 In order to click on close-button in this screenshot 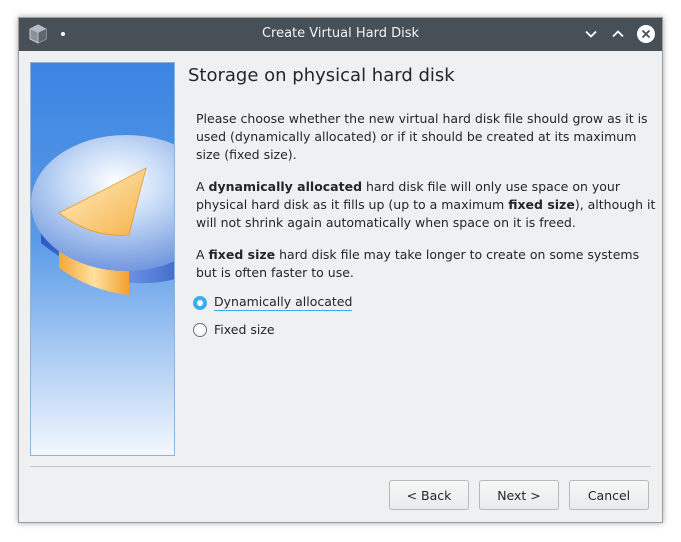, I will do `click(646, 34)`.